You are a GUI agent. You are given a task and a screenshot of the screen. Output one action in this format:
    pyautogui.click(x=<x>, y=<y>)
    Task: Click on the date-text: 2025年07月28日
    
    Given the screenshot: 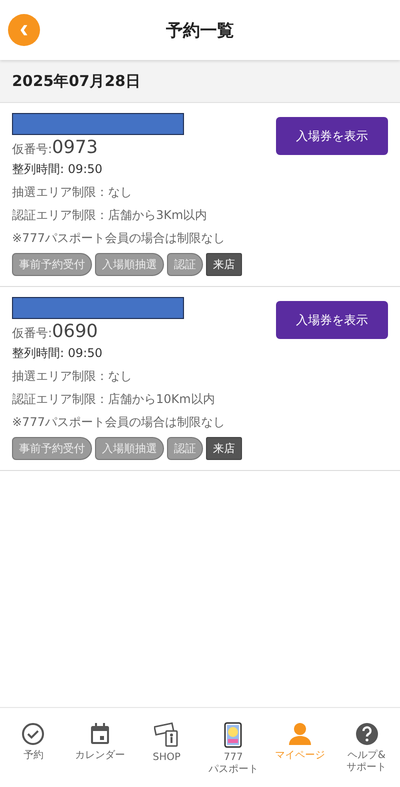 What is the action you would take?
    pyautogui.click(x=76, y=81)
    